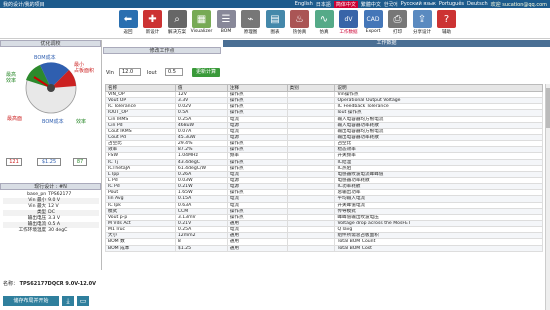  I want to click on toolbar-label: 返回, so click(128, 32).